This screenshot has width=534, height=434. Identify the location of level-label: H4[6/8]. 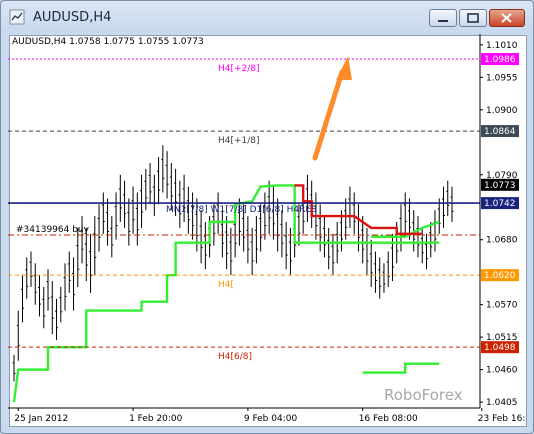
(235, 357).